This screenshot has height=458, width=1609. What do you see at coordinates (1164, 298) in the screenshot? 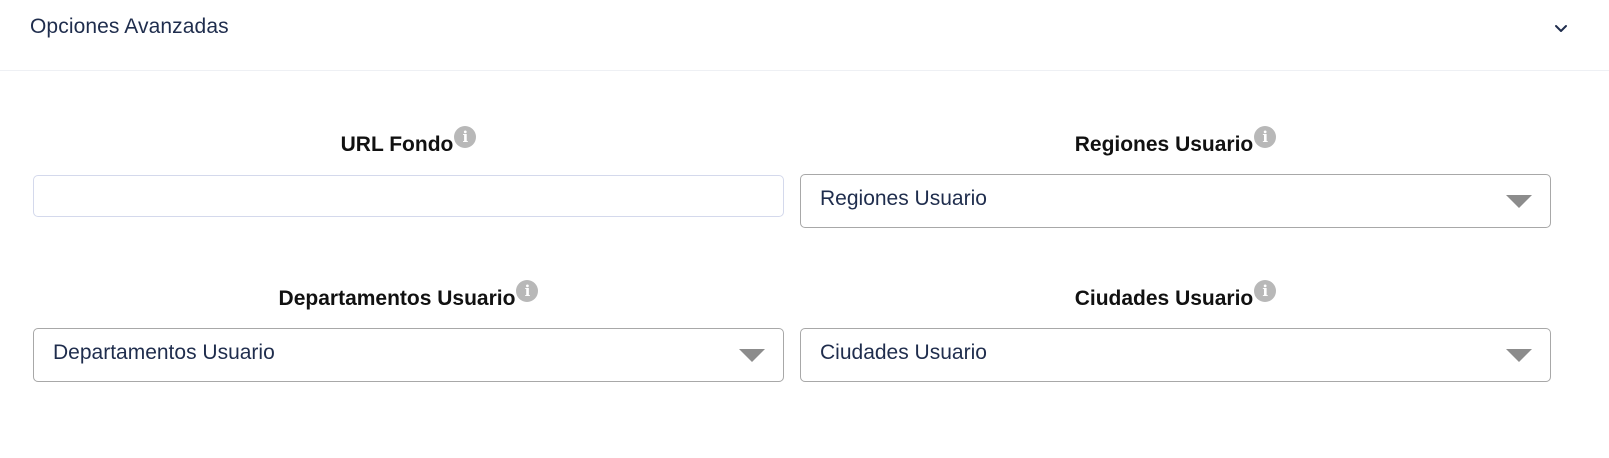
I see `ciudades-usuario-label: Ciudades Usuario` at bounding box center [1164, 298].